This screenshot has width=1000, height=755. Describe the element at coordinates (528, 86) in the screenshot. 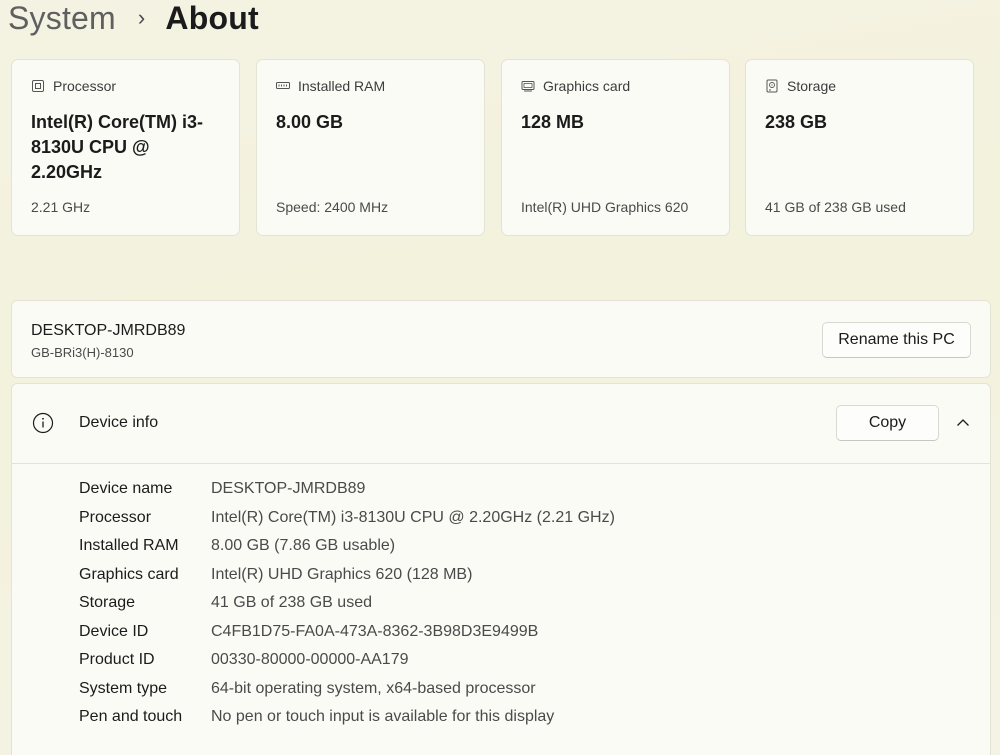

I see `graphics-card-icon` at that location.